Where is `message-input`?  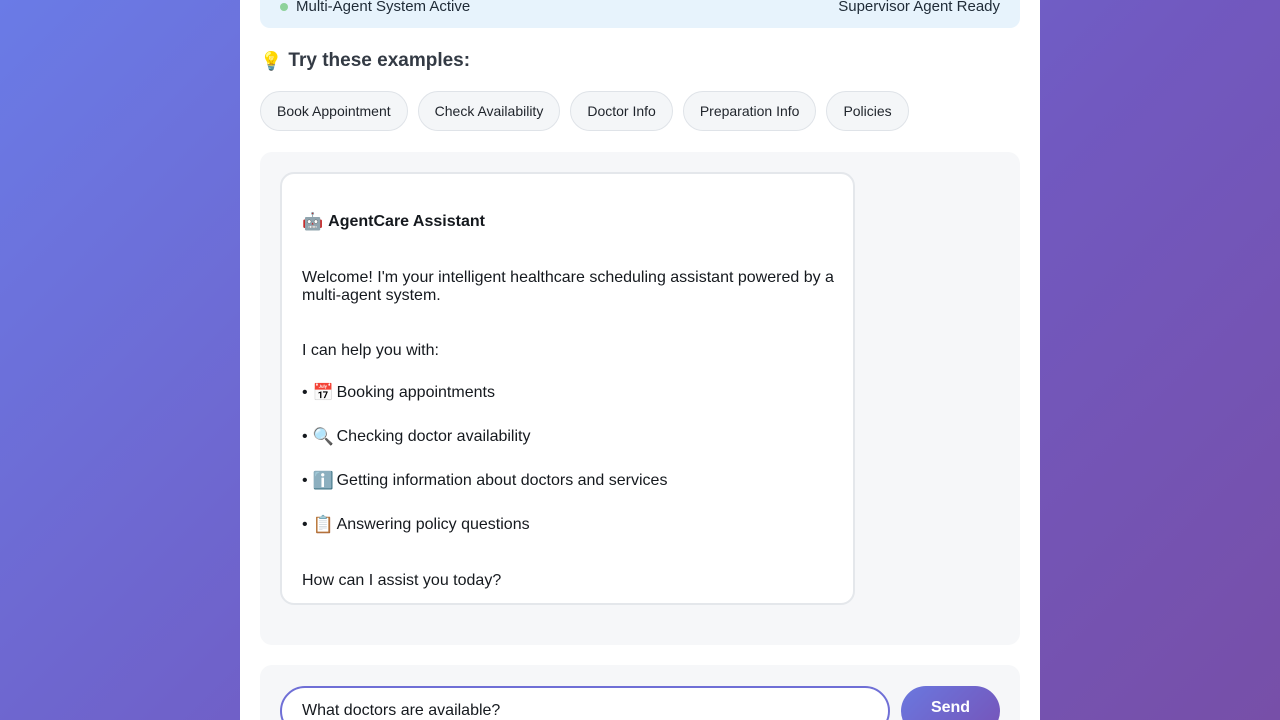
message-input is located at coordinates (585, 703).